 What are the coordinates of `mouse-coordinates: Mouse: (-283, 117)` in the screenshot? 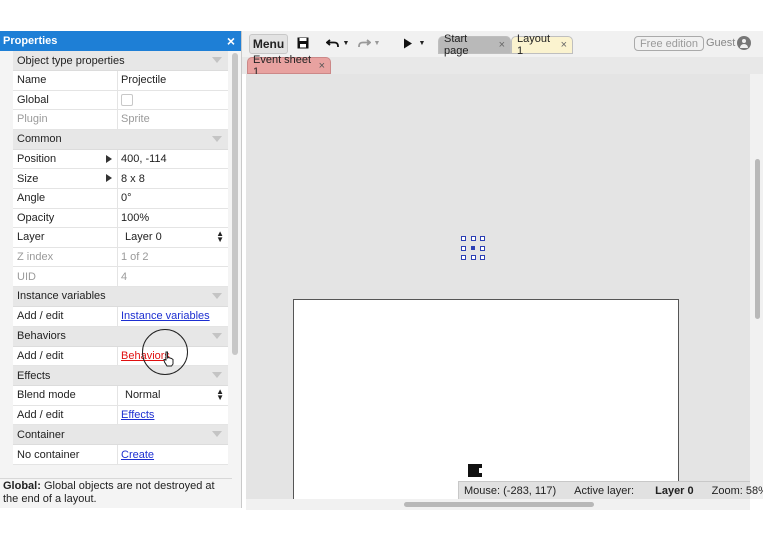 It's located at (510, 490).